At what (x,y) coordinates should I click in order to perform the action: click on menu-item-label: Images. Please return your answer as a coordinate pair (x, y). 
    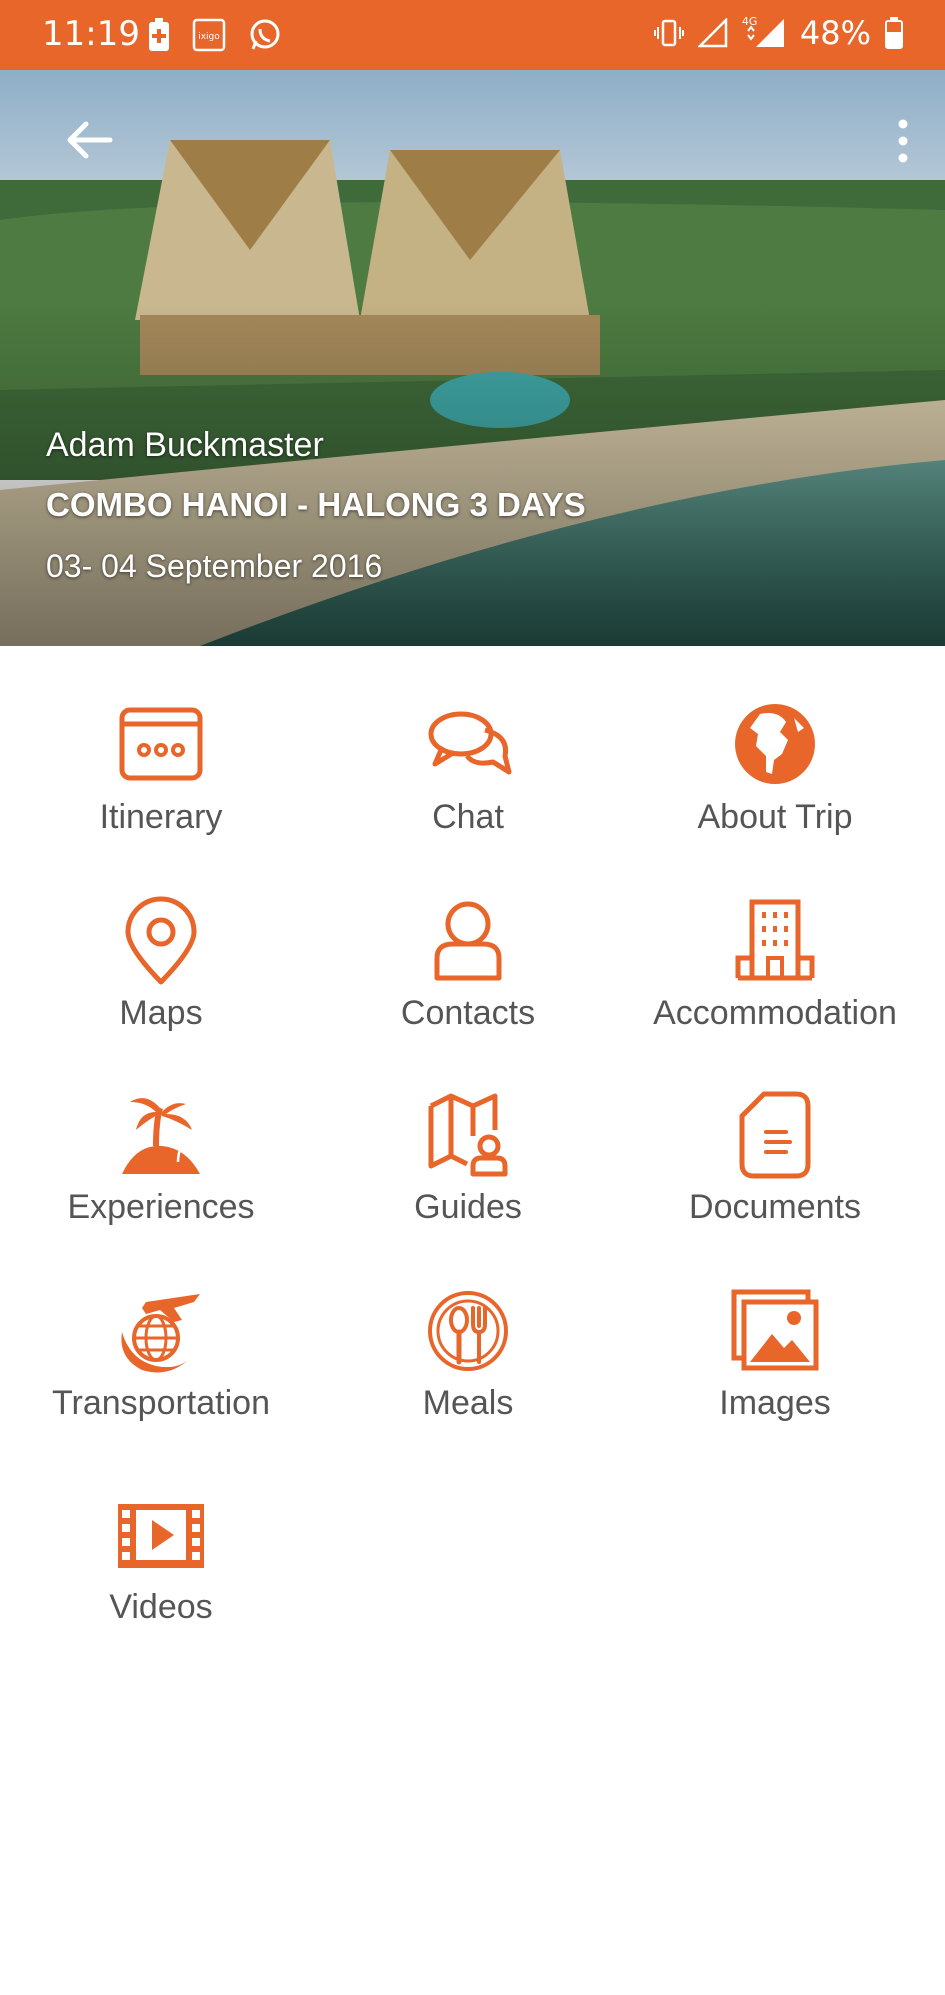
    Looking at the image, I should click on (775, 1403).